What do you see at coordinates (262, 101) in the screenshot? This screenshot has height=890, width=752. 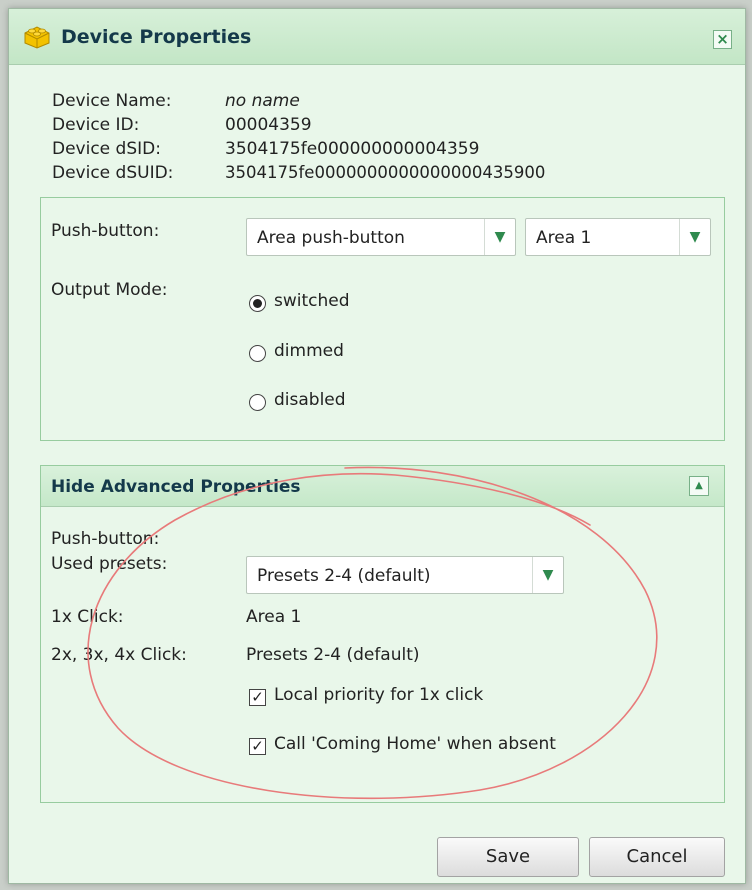 I see `device-name-value: no name` at bounding box center [262, 101].